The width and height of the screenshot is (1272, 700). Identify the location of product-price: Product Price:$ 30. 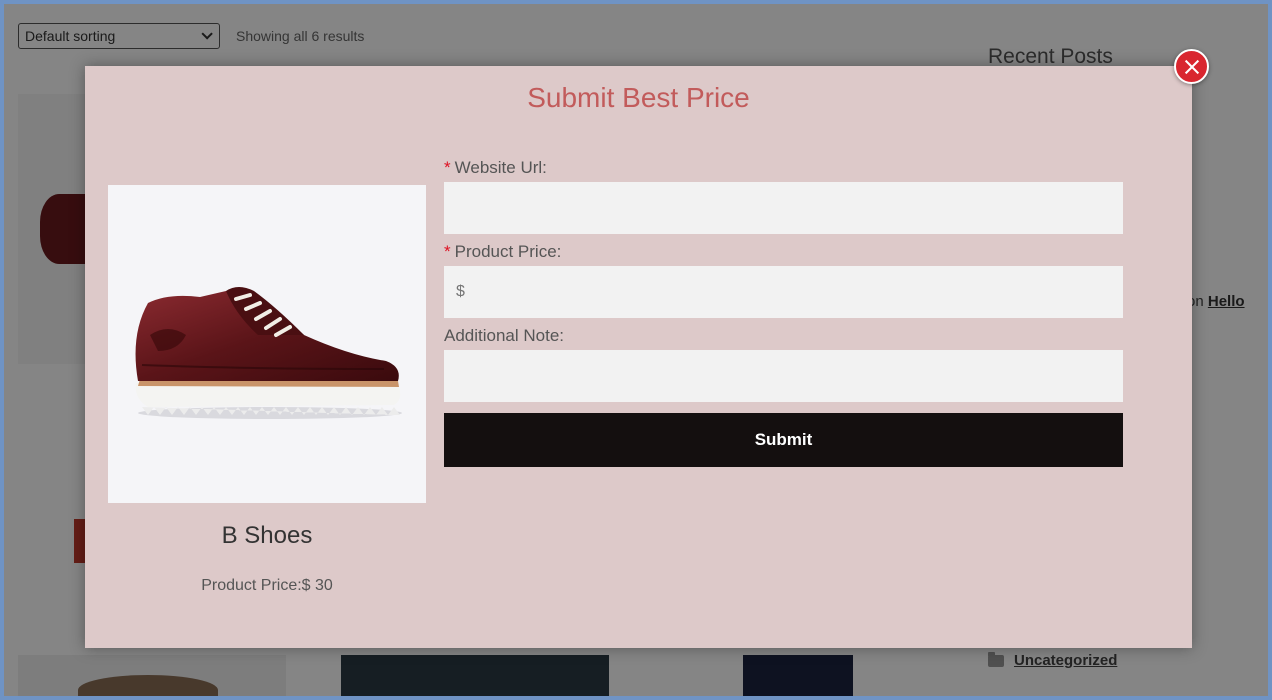
(267, 585).